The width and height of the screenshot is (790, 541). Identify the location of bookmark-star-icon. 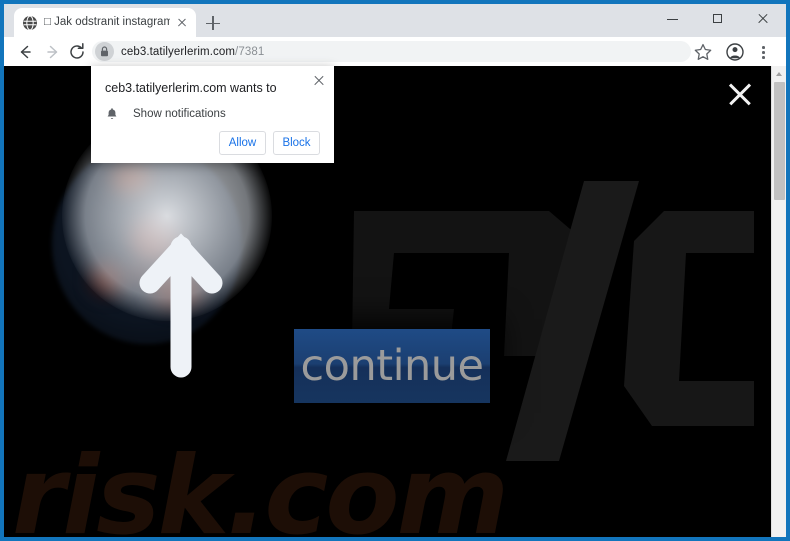
(703, 52).